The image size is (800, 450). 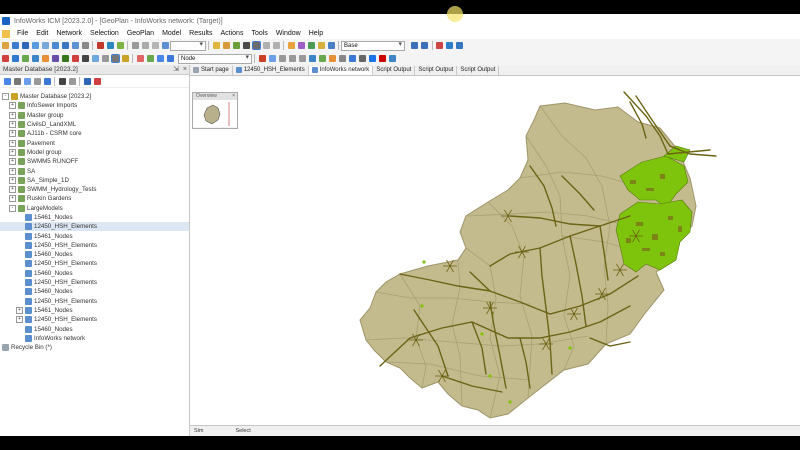 I want to click on profile-icon, so click(x=262, y=58).